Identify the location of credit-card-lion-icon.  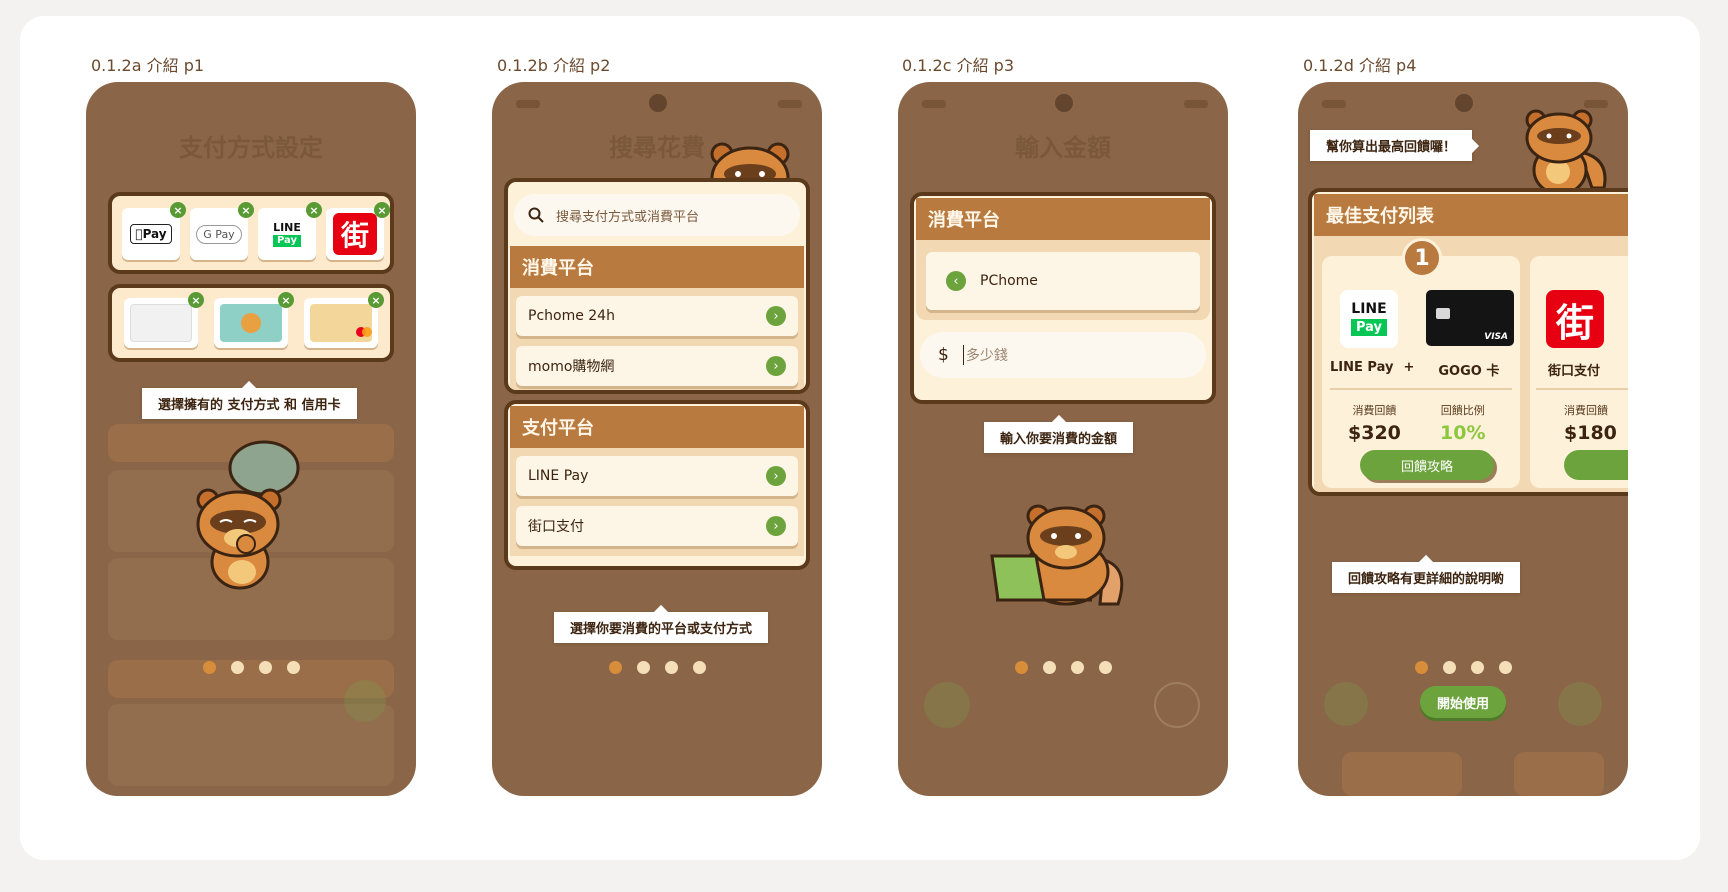
(251, 323).